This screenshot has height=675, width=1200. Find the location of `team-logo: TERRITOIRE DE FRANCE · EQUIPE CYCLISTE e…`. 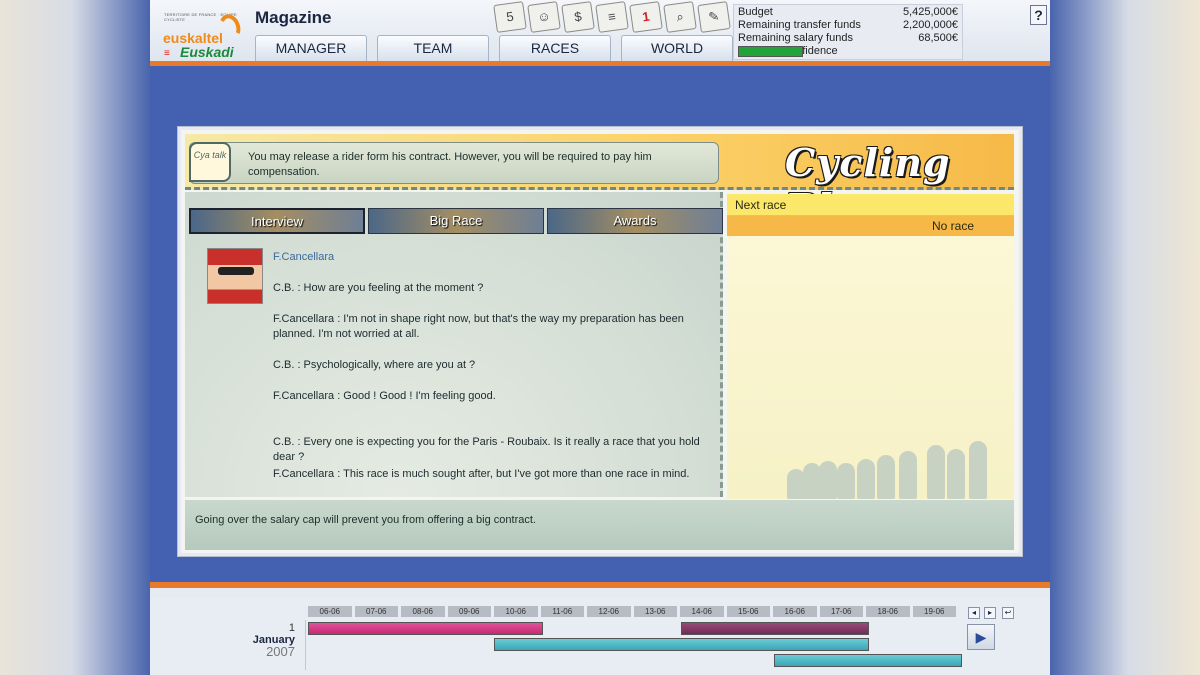

team-logo: TERRITOIRE DE FRANCE · EQUIPE CYCLISTE e… is located at coordinates (202, 33).